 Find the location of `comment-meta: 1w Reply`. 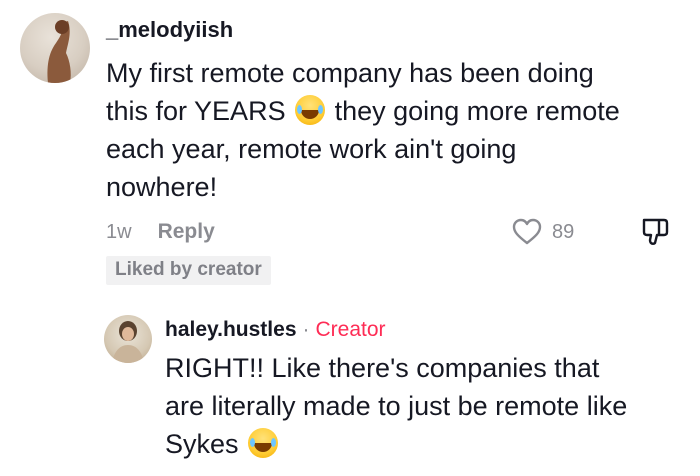

comment-meta: 1w Reply is located at coordinates (160, 232).